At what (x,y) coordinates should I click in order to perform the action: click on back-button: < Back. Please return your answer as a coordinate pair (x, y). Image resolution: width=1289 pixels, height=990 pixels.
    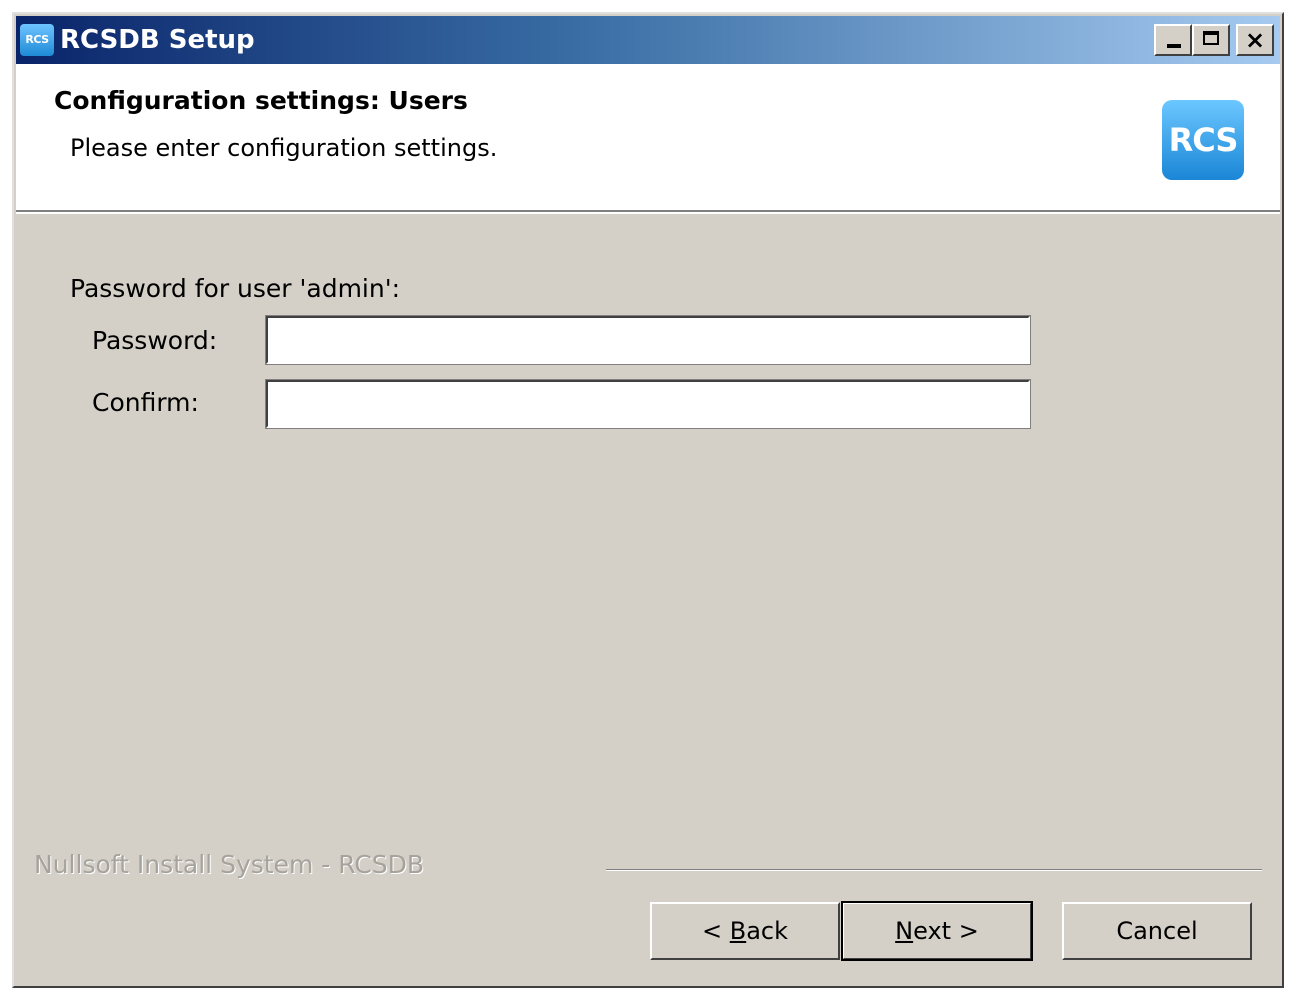
    Looking at the image, I should click on (745, 931).